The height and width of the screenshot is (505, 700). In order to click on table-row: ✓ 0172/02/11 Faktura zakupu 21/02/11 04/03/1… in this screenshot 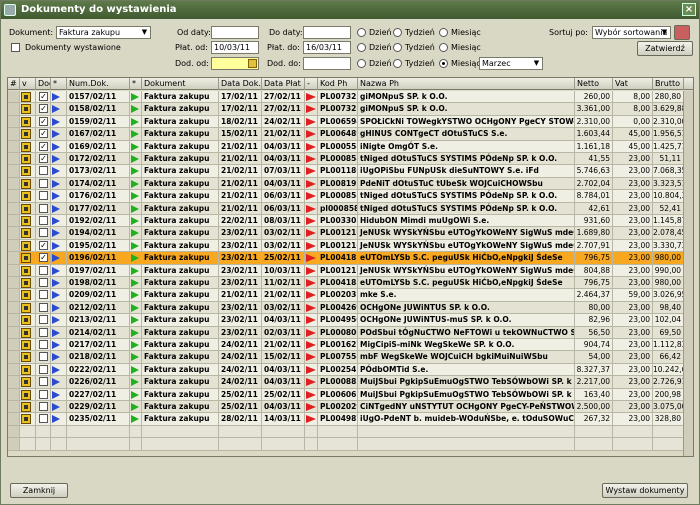, I will do `click(350, 159)`.